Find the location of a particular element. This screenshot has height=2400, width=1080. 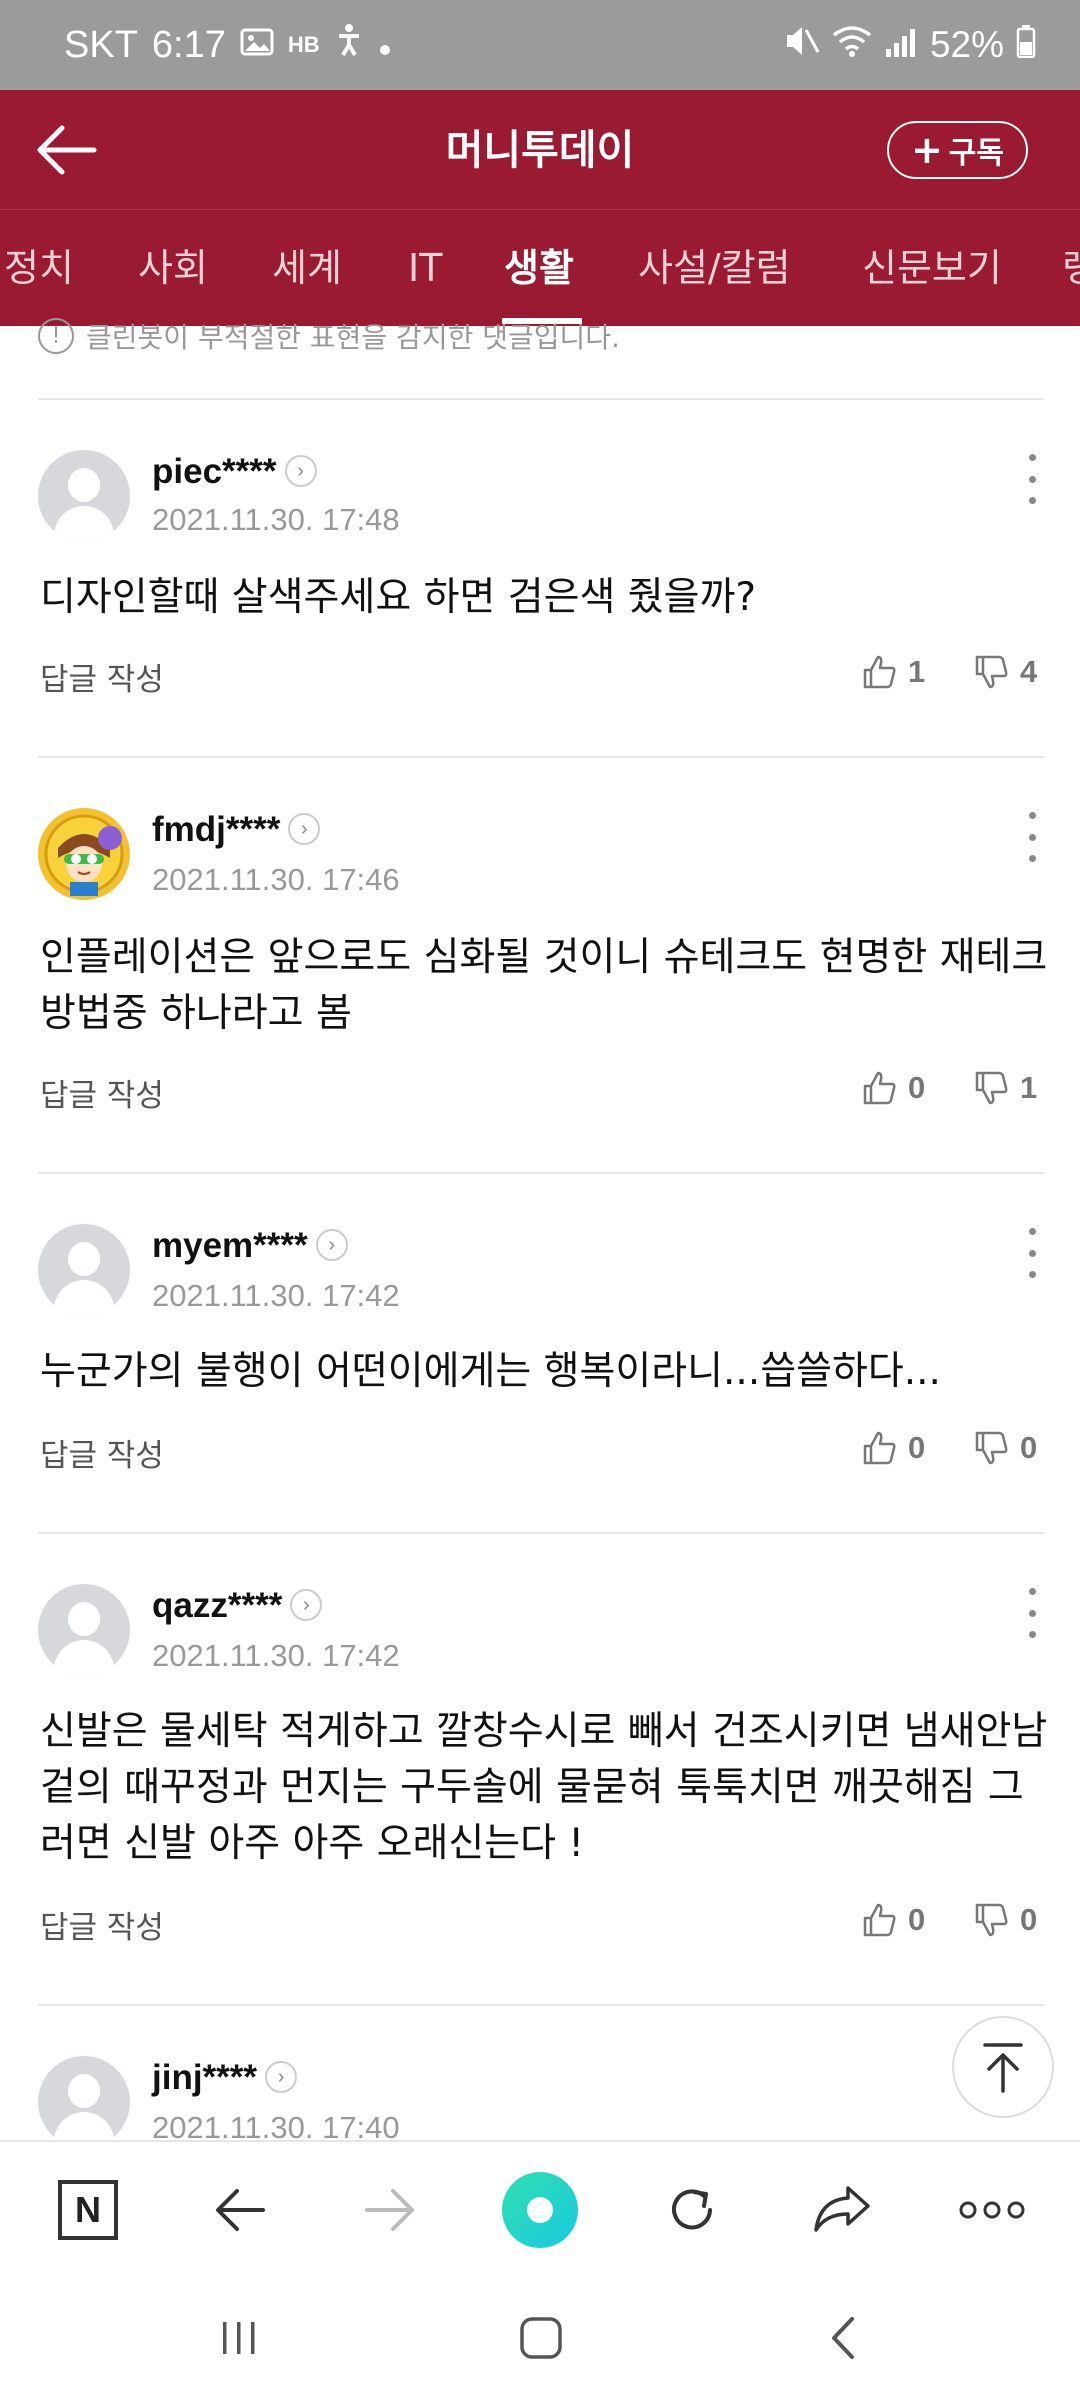

green-dot-button is located at coordinates (540, 2210).